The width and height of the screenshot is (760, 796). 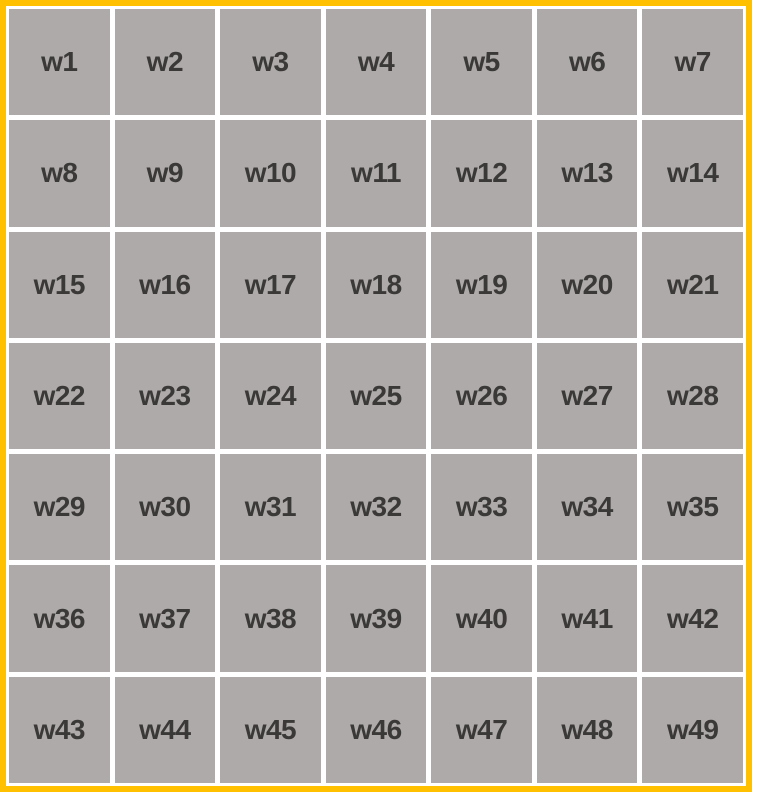 I want to click on grid-cell: w43, so click(x=59, y=729).